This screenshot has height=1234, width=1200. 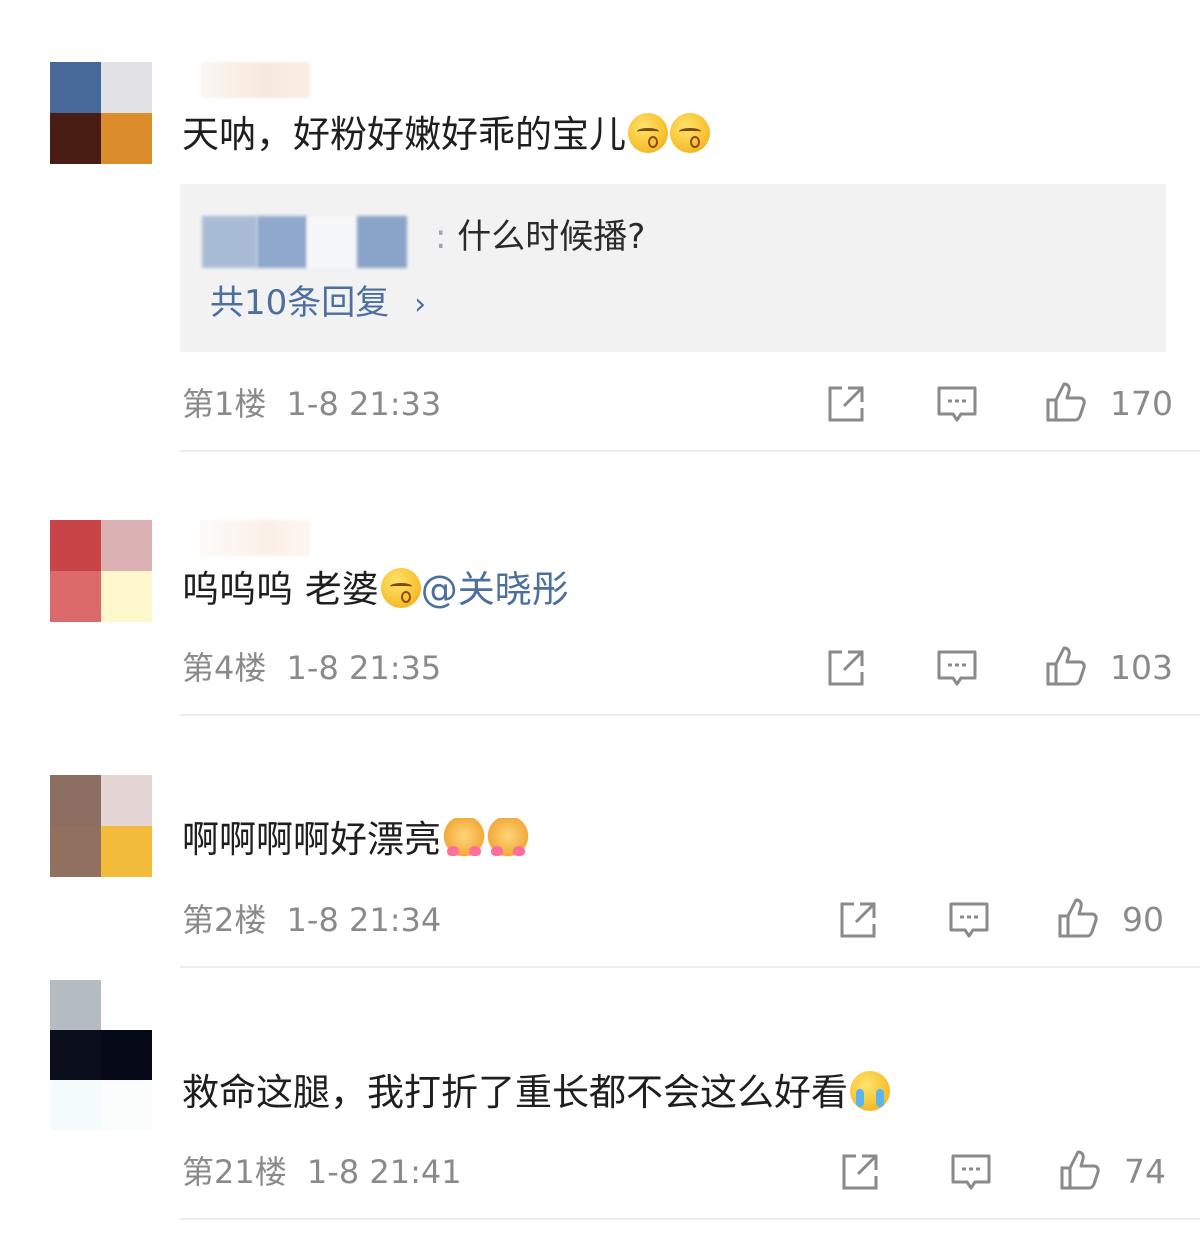 I want to click on mention-link: @关晓彤, so click(x=495, y=589).